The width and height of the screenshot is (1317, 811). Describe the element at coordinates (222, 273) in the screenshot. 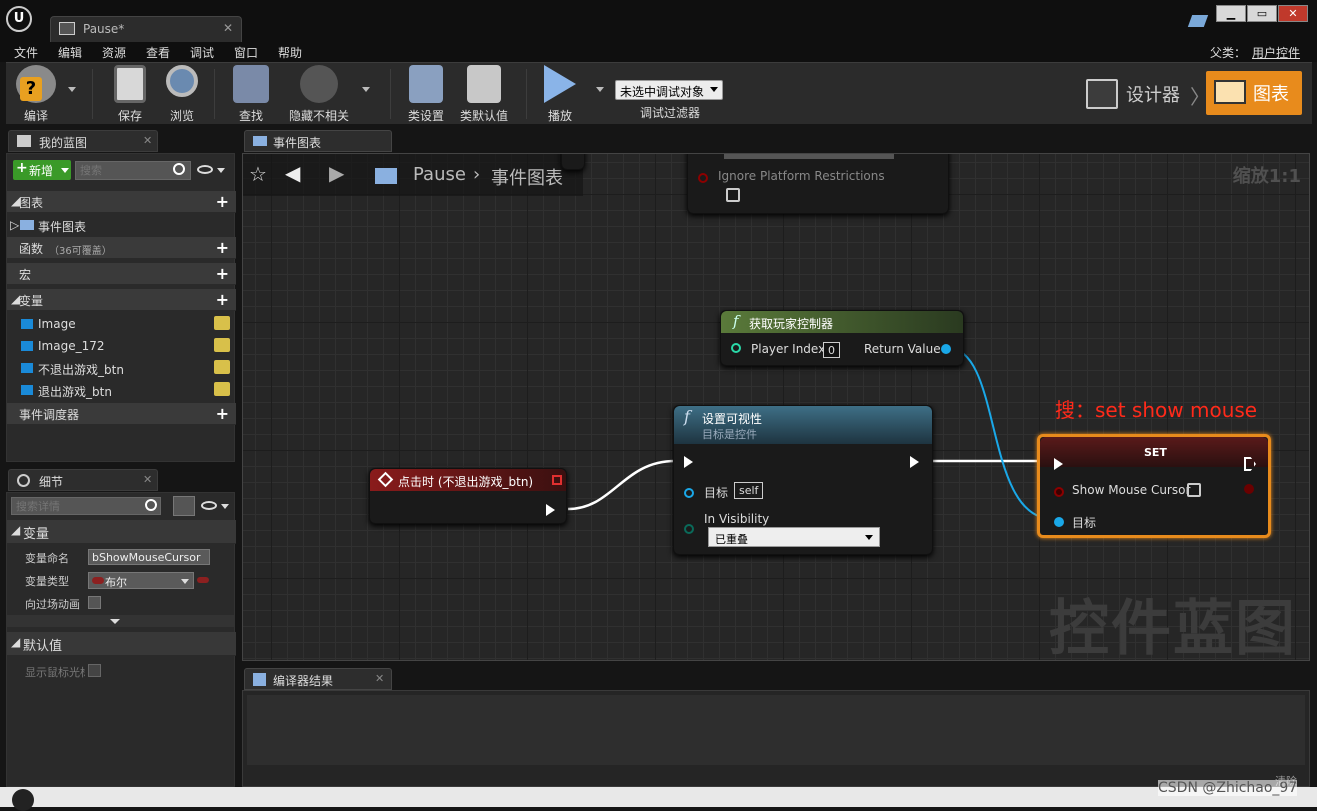

I see `add-macro-button: +` at that location.